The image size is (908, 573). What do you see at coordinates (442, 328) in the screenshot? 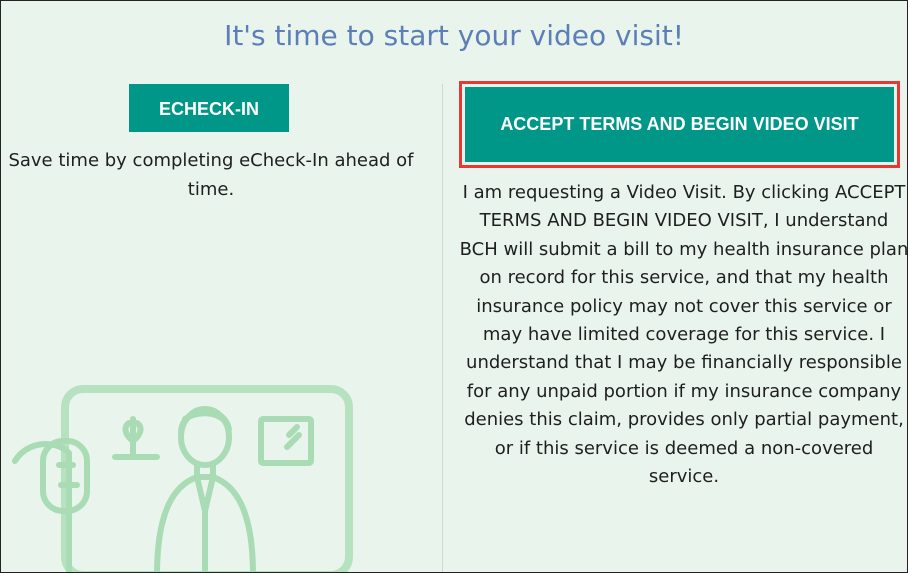
I see `column-divider` at bounding box center [442, 328].